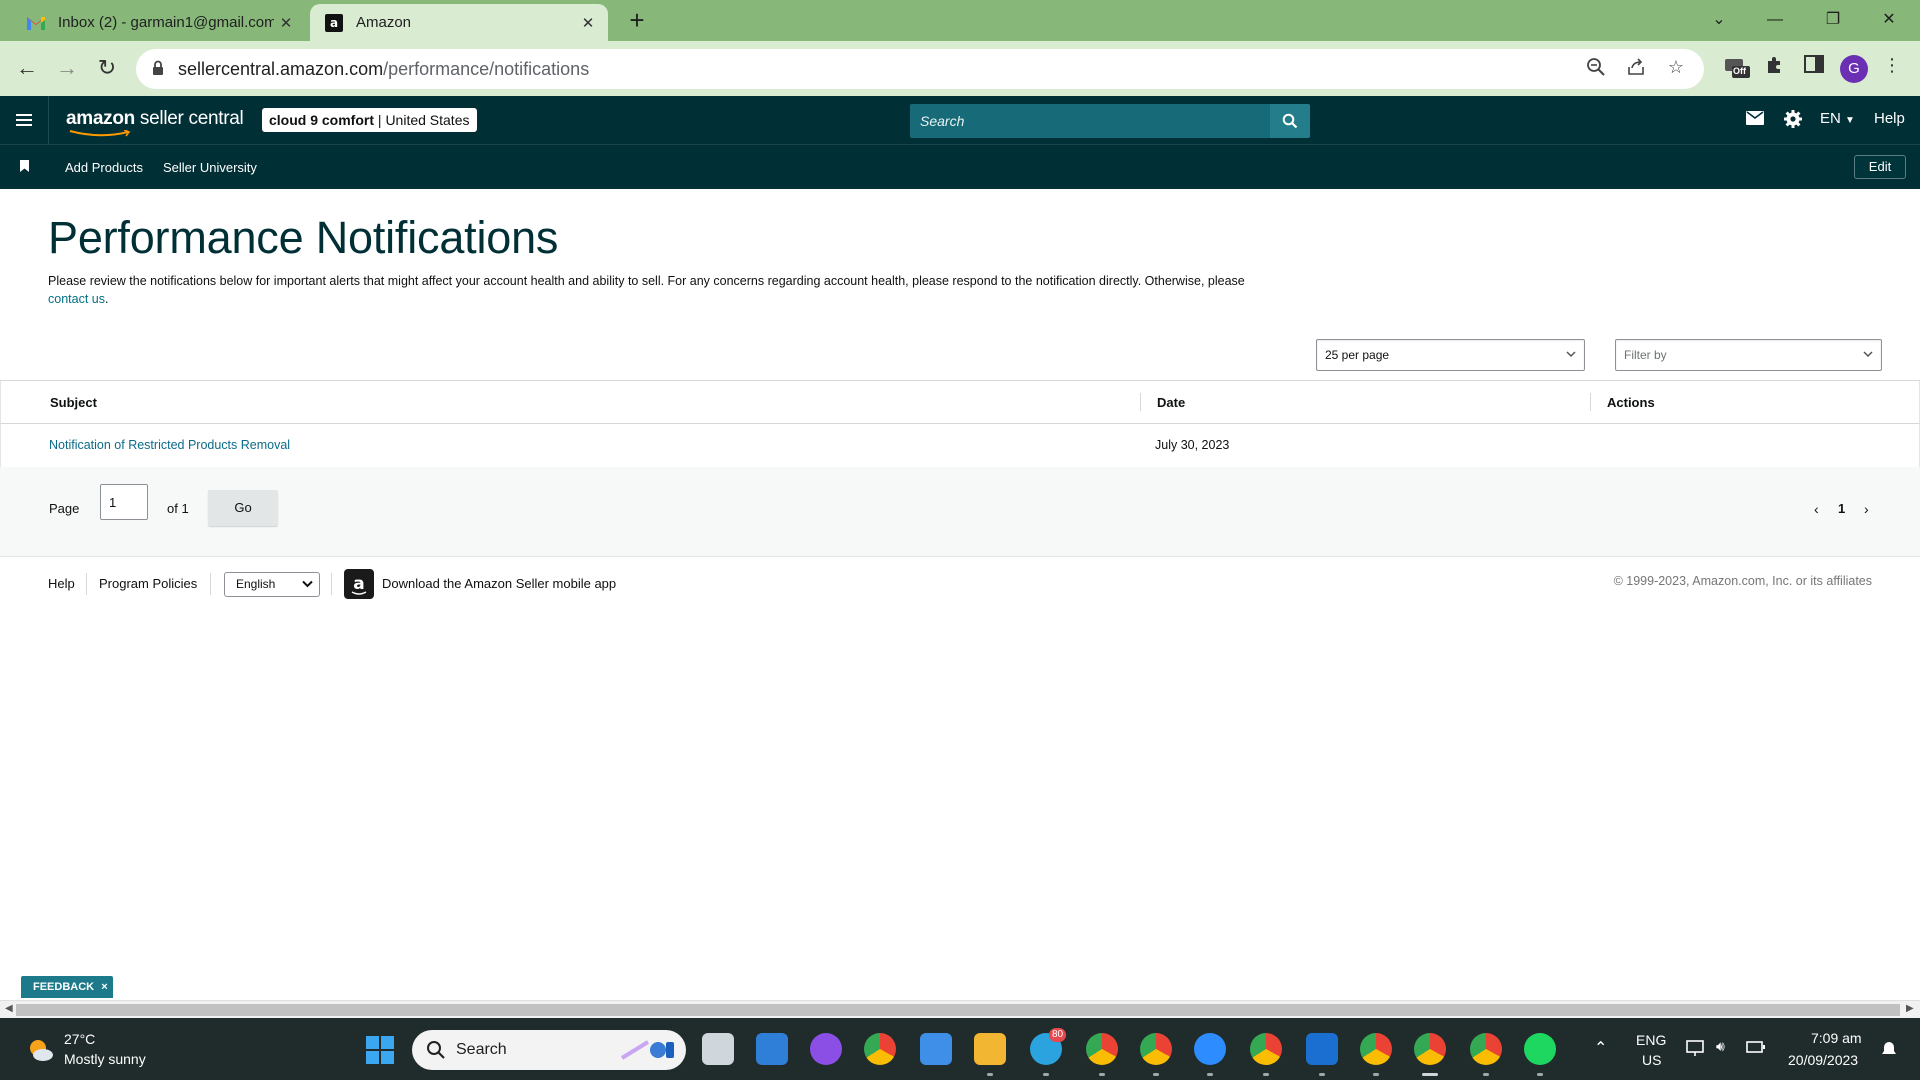 The image size is (1920, 1080). What do you see at coordinates (1322, 1049) in the screenshot?
I see `r-app-icon` at bounding box center [1322, 1049].